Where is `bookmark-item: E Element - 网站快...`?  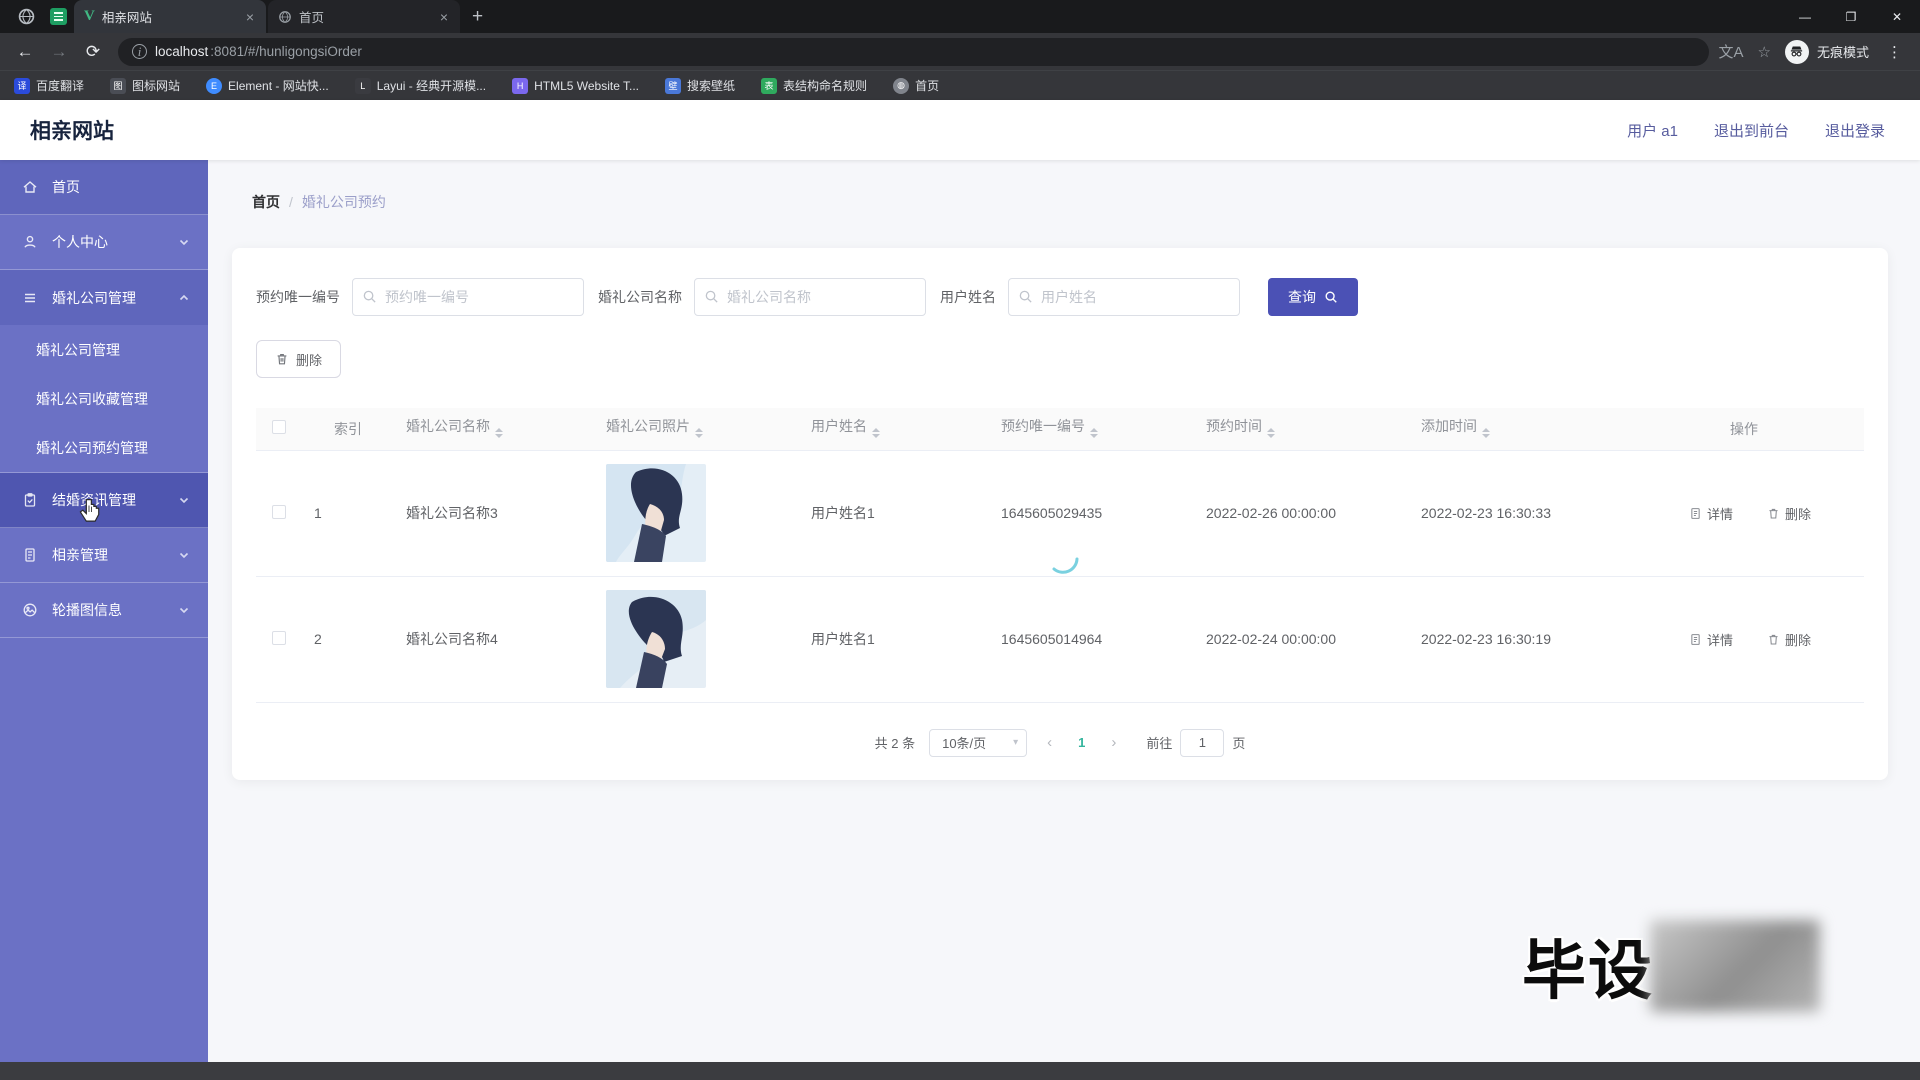
bookmark-item: E Element - 网站快... is located at coordinates (267, 85).